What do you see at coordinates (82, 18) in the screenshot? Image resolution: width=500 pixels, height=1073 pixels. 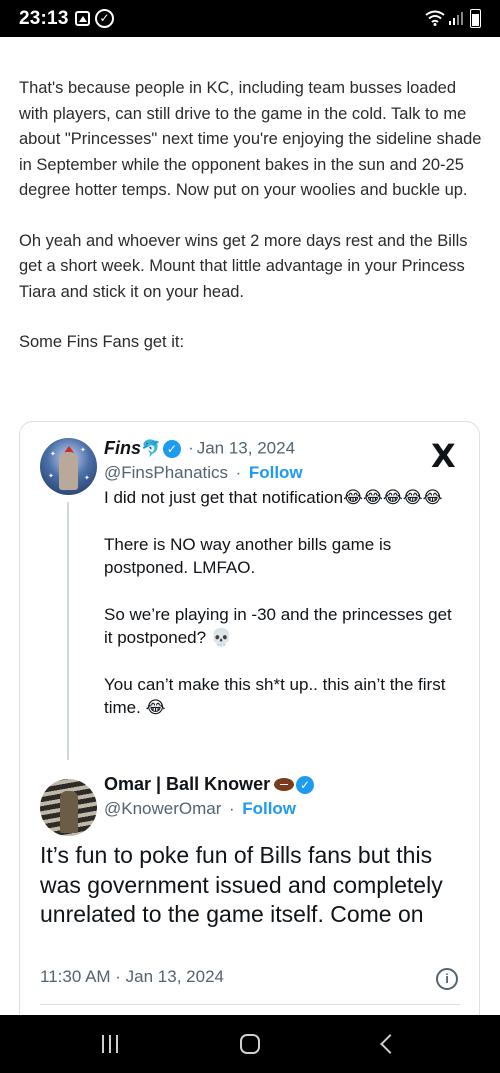 I see `gallery-icon` at bounding box center [82, 18].